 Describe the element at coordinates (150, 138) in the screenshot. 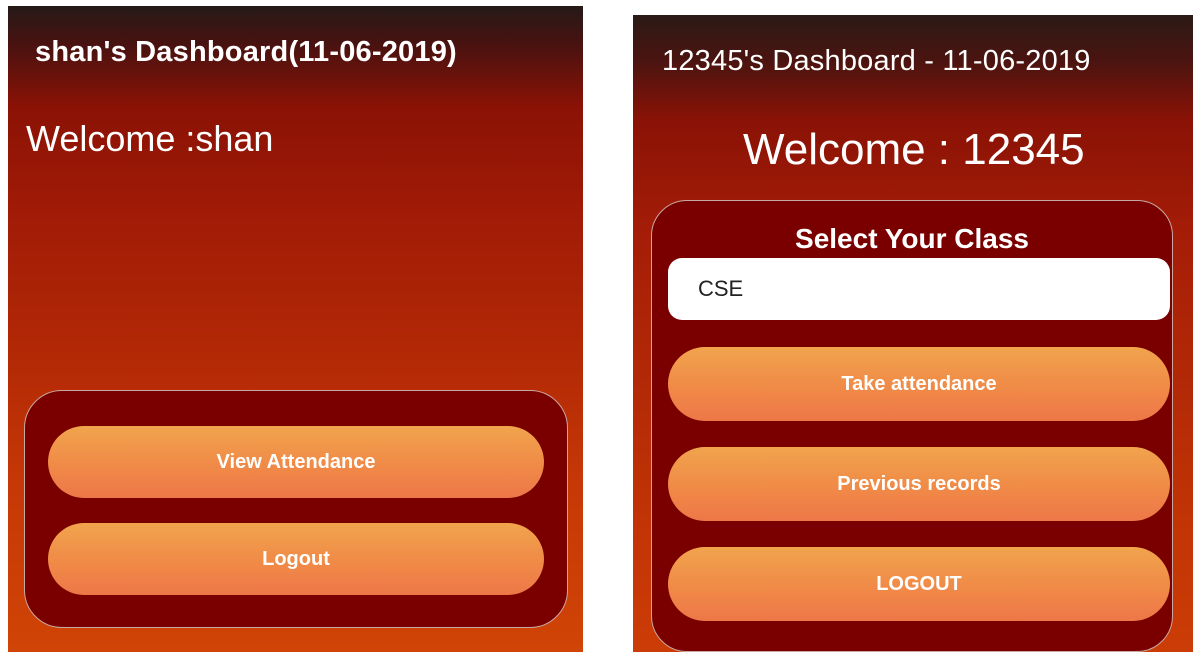

I see `welcome-text: Welcome :shan` at that location.